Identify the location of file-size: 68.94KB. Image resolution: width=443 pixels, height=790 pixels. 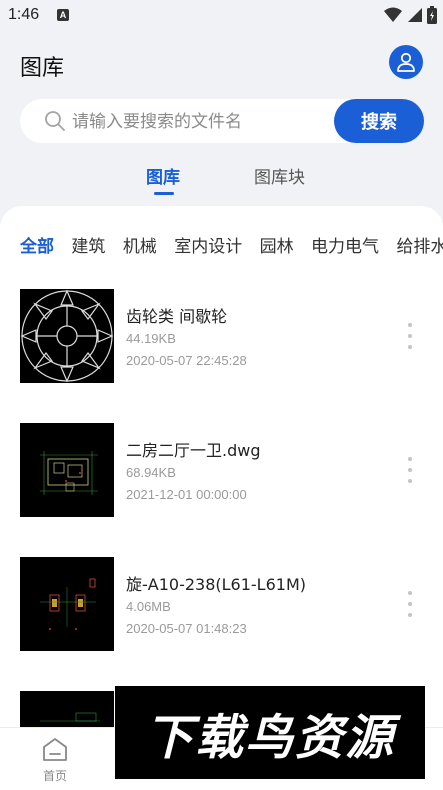
(151, 472).